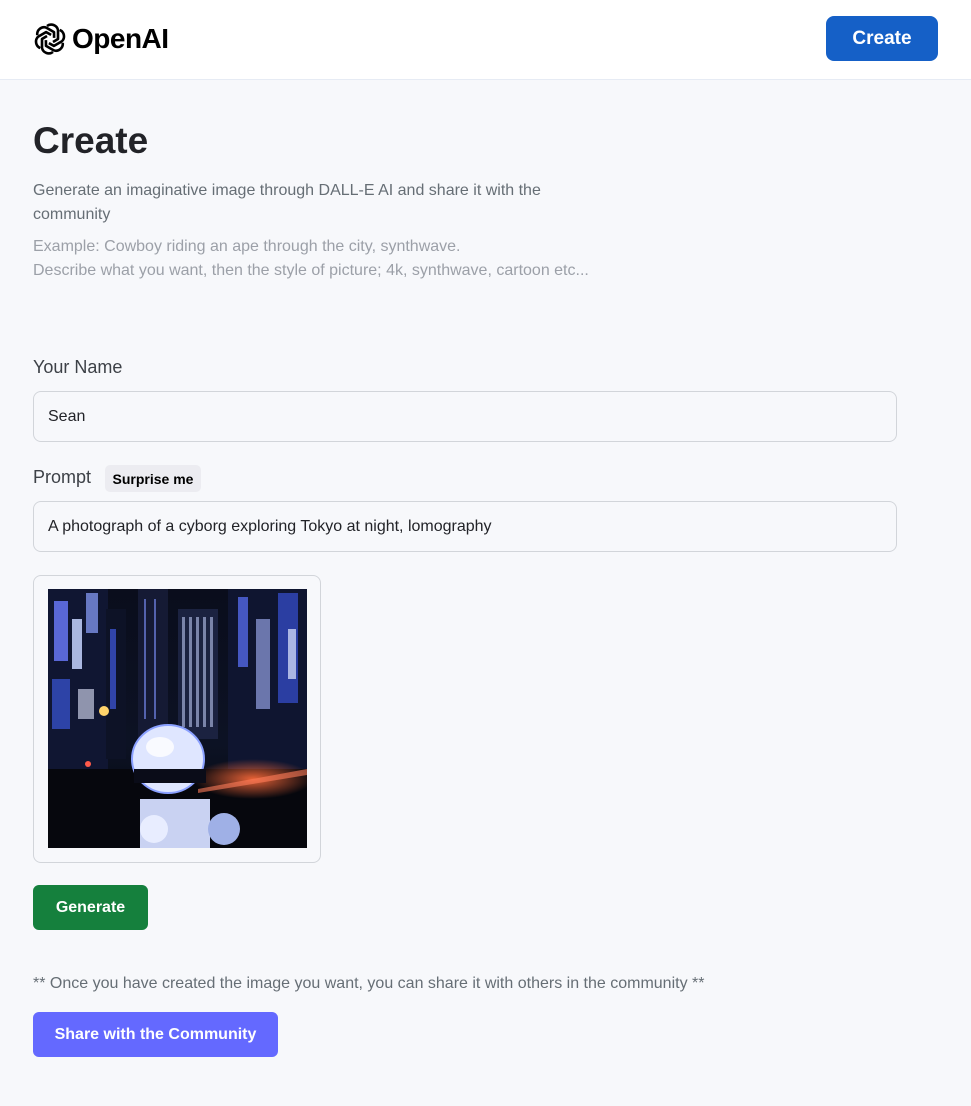 The height and width of the screenshot is (1106, 971). What do you see at coordinates (882, 38) in the screenshot?
I see `header-create-button: Create` at bounding box center [882, 38].